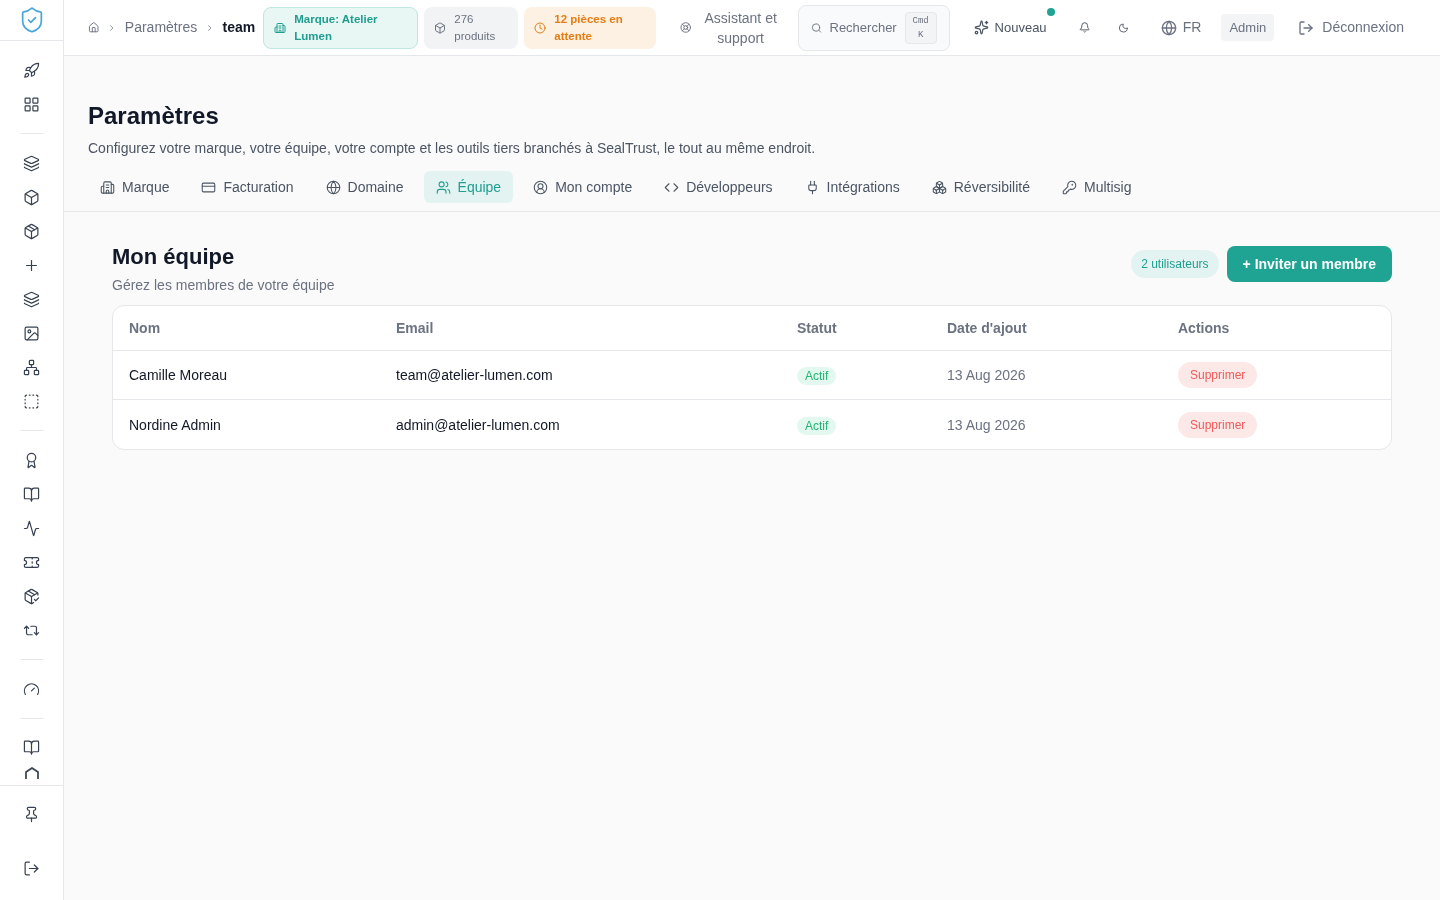  Describe the element at coordinates (1097, 187) in the screenshot. I see `settings-tab: Multisig` at that location.